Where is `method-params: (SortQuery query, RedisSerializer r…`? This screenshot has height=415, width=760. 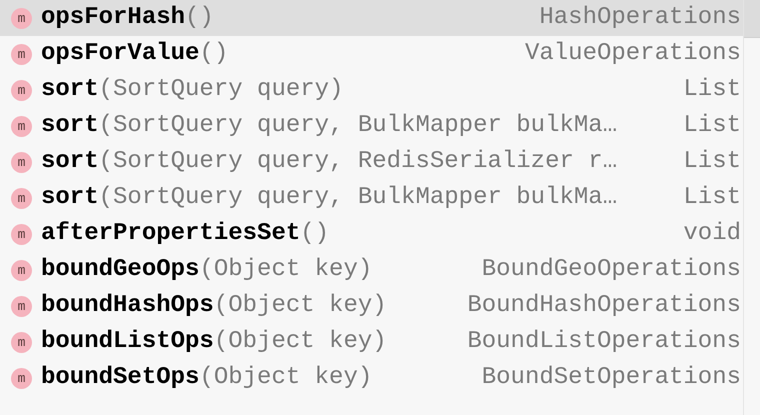 method-params: (SortQuery query, RedisSerializer r… is located at coordinates (358, 162).